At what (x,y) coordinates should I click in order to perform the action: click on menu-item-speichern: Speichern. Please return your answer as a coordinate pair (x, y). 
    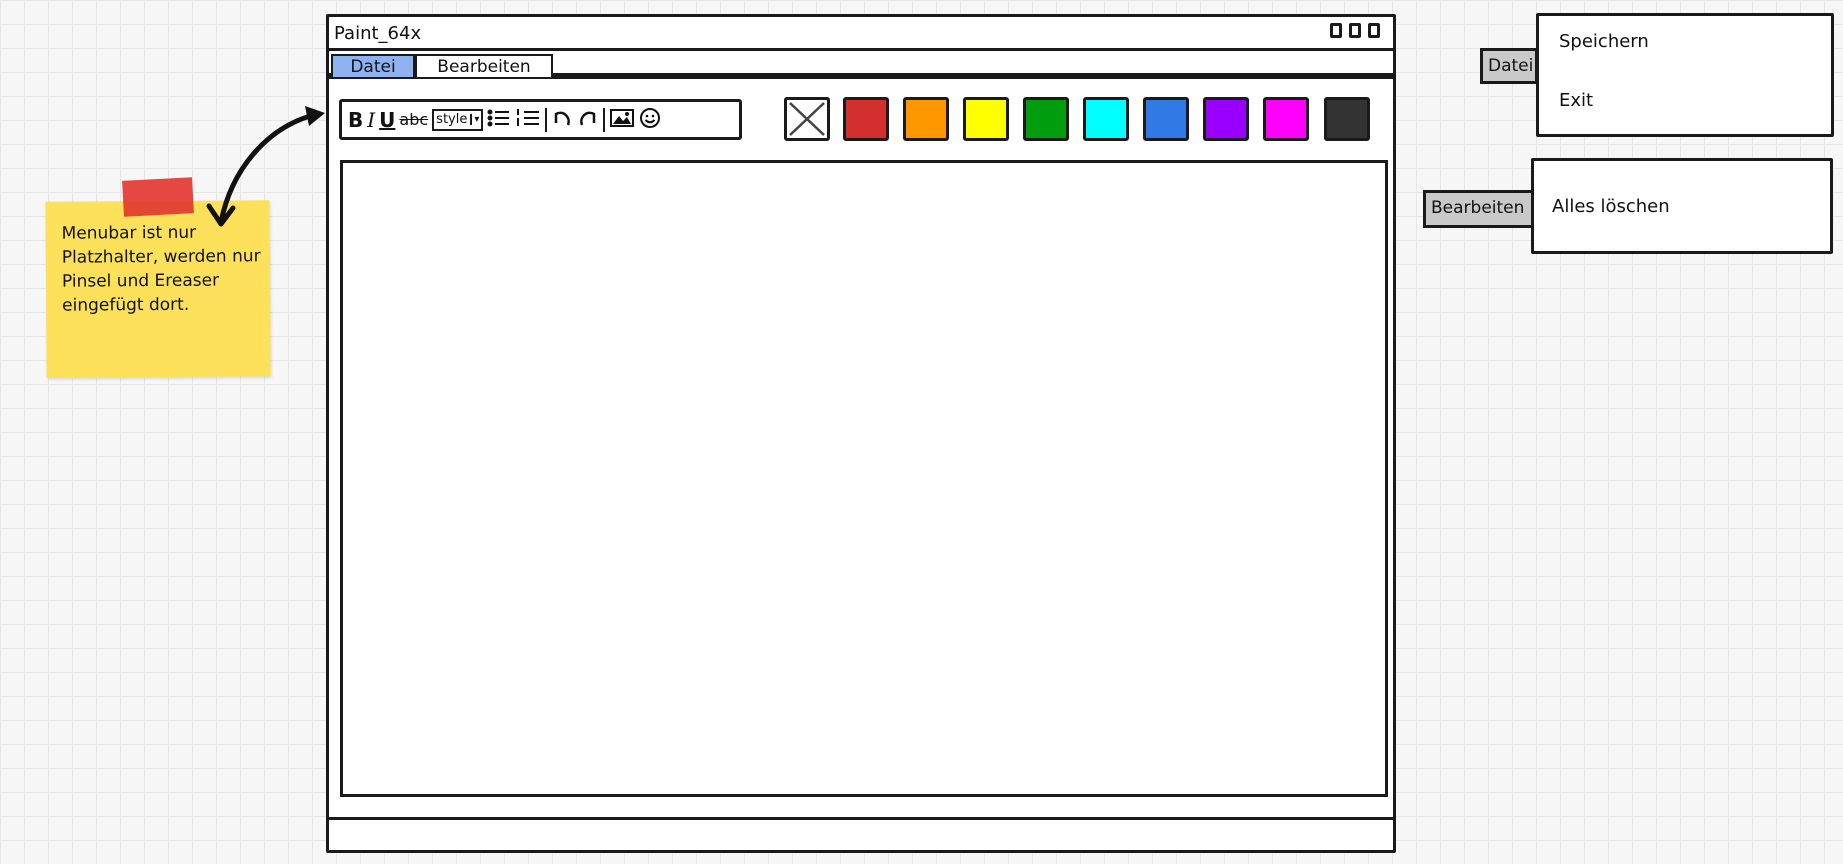
    Looking at the image, I should click on (1604, 41).